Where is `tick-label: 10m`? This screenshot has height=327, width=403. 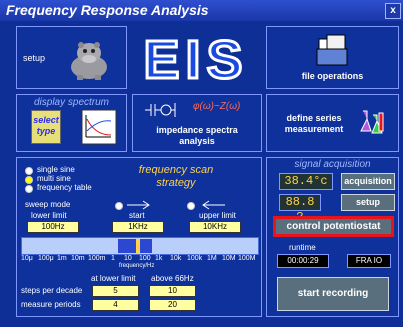
tick-label: 10m is located at coordinates (78, 258).